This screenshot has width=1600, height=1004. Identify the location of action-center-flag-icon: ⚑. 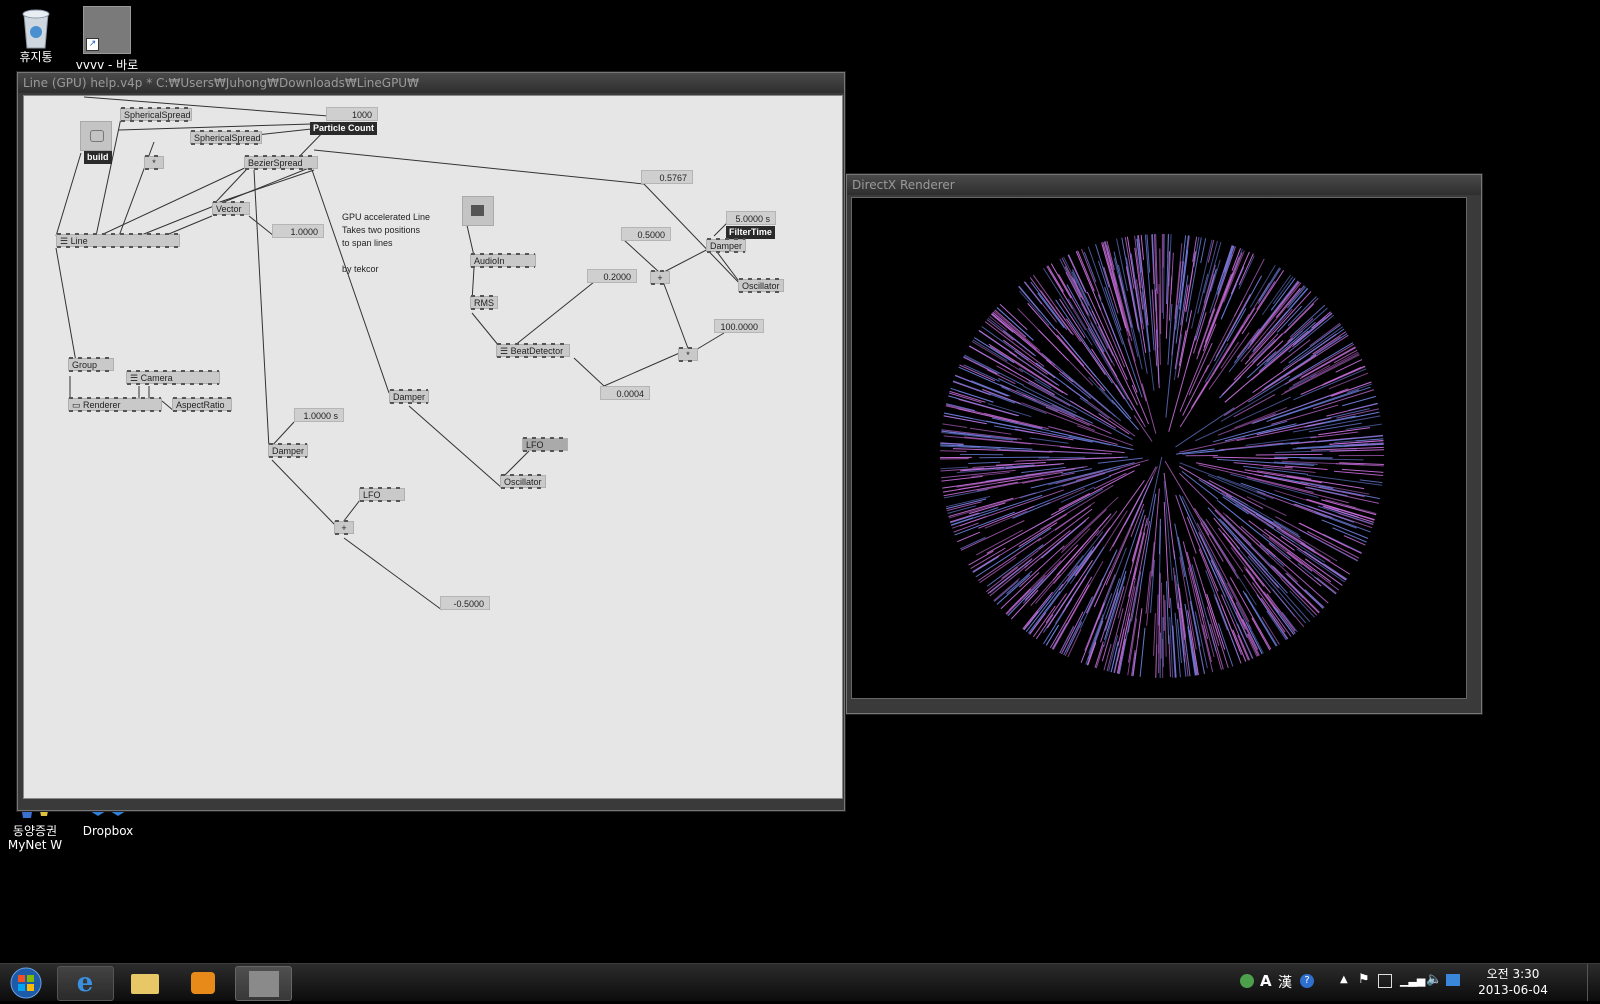
(1364, 979).